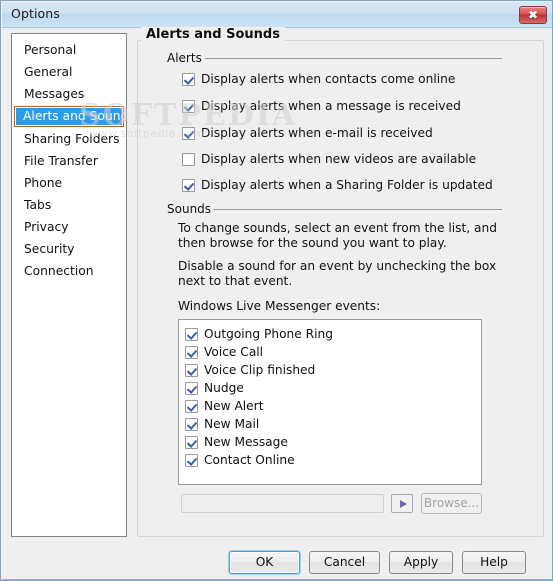 The width and height of the screenshot is (553, 581). What do you see at coordinates (69, 50) in the screenshot?
I see `sidebar-item-personal: Personal` at bounding box center [69, 50].